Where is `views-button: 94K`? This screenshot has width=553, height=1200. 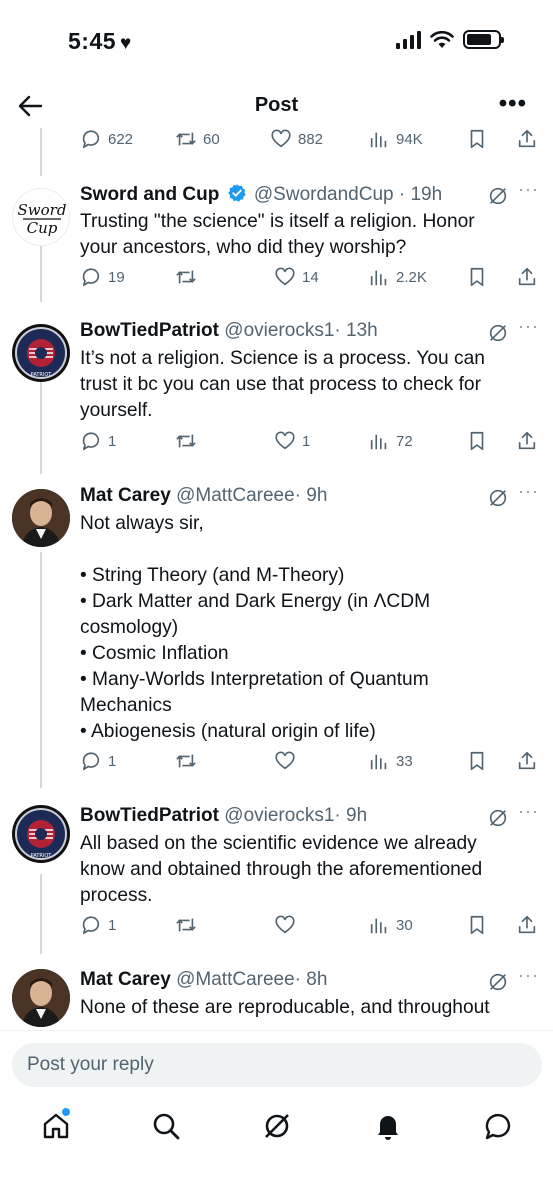
views-button: 94K is located at coordinates (395, 139).